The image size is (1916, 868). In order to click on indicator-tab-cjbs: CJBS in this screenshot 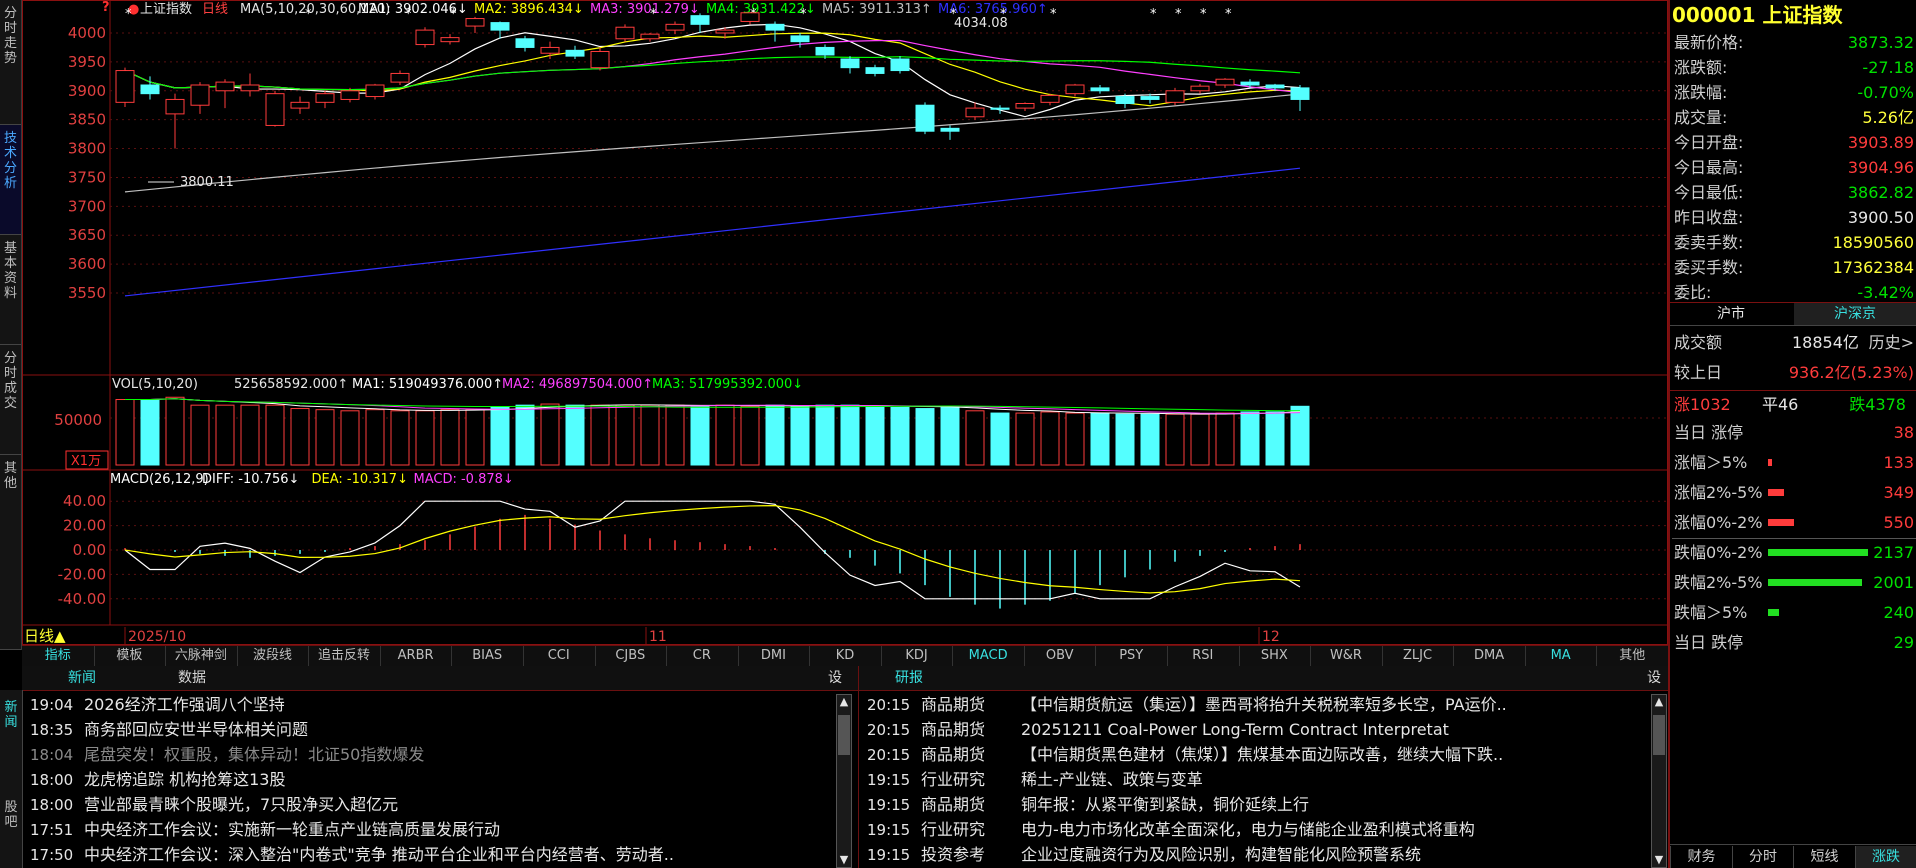, I will do `click(631, 656)`.